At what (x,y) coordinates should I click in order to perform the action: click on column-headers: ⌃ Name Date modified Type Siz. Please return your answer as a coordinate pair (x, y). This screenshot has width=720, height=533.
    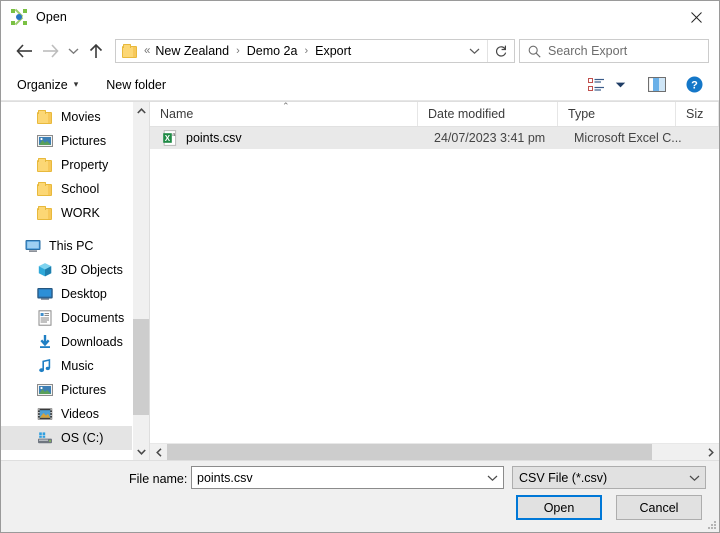
    Looking at the image, I should click on (434, 114).